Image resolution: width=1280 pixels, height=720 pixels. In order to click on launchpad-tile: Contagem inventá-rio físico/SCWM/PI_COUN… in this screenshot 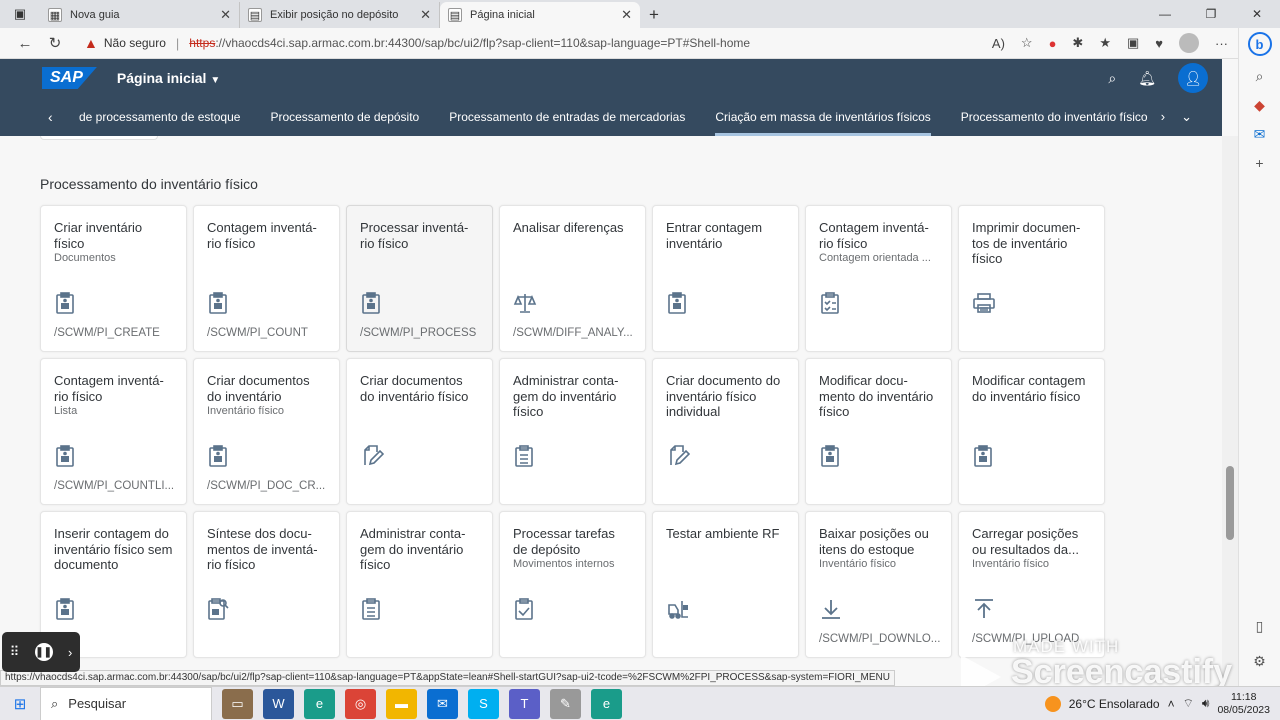, I will do `click(266, 278)`.